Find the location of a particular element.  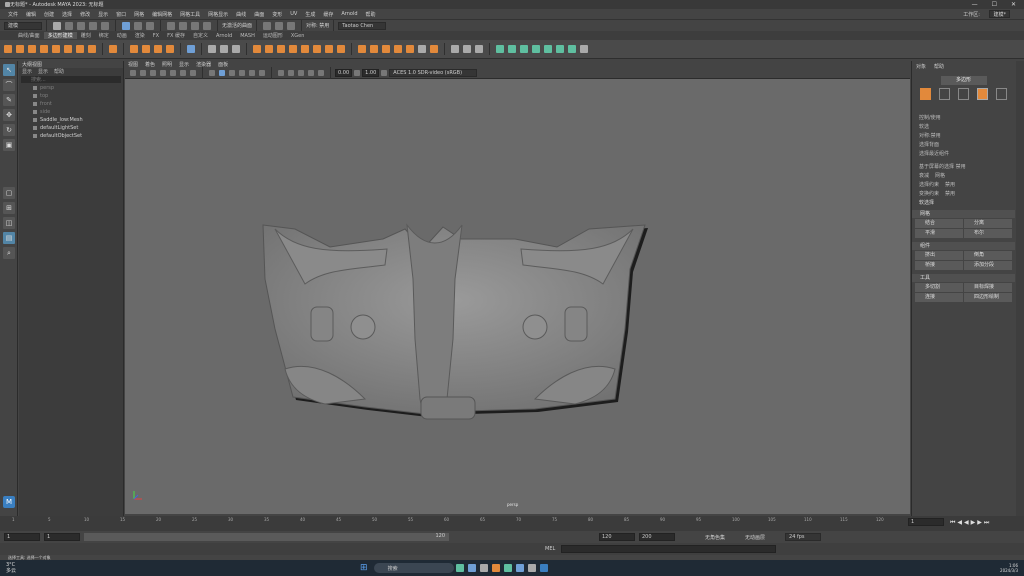

poly-disc-icon is located at coordinates (80, 49).